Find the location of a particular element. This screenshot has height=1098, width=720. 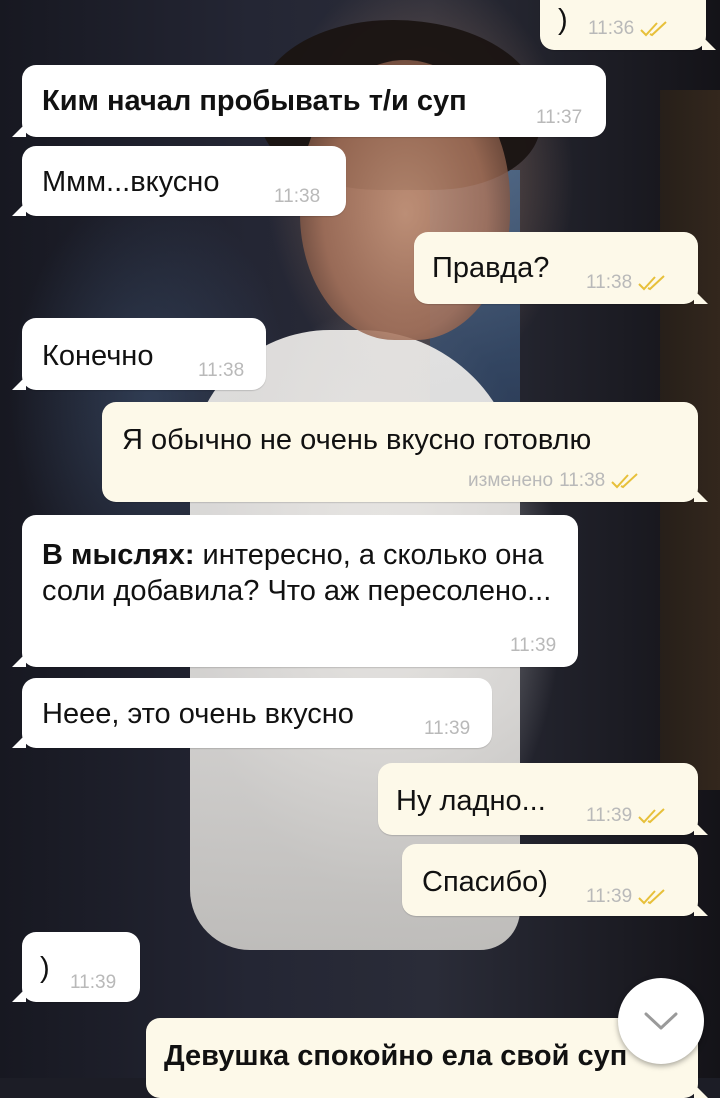

message-meta: 11:36 is located at coordinates (629, 29).